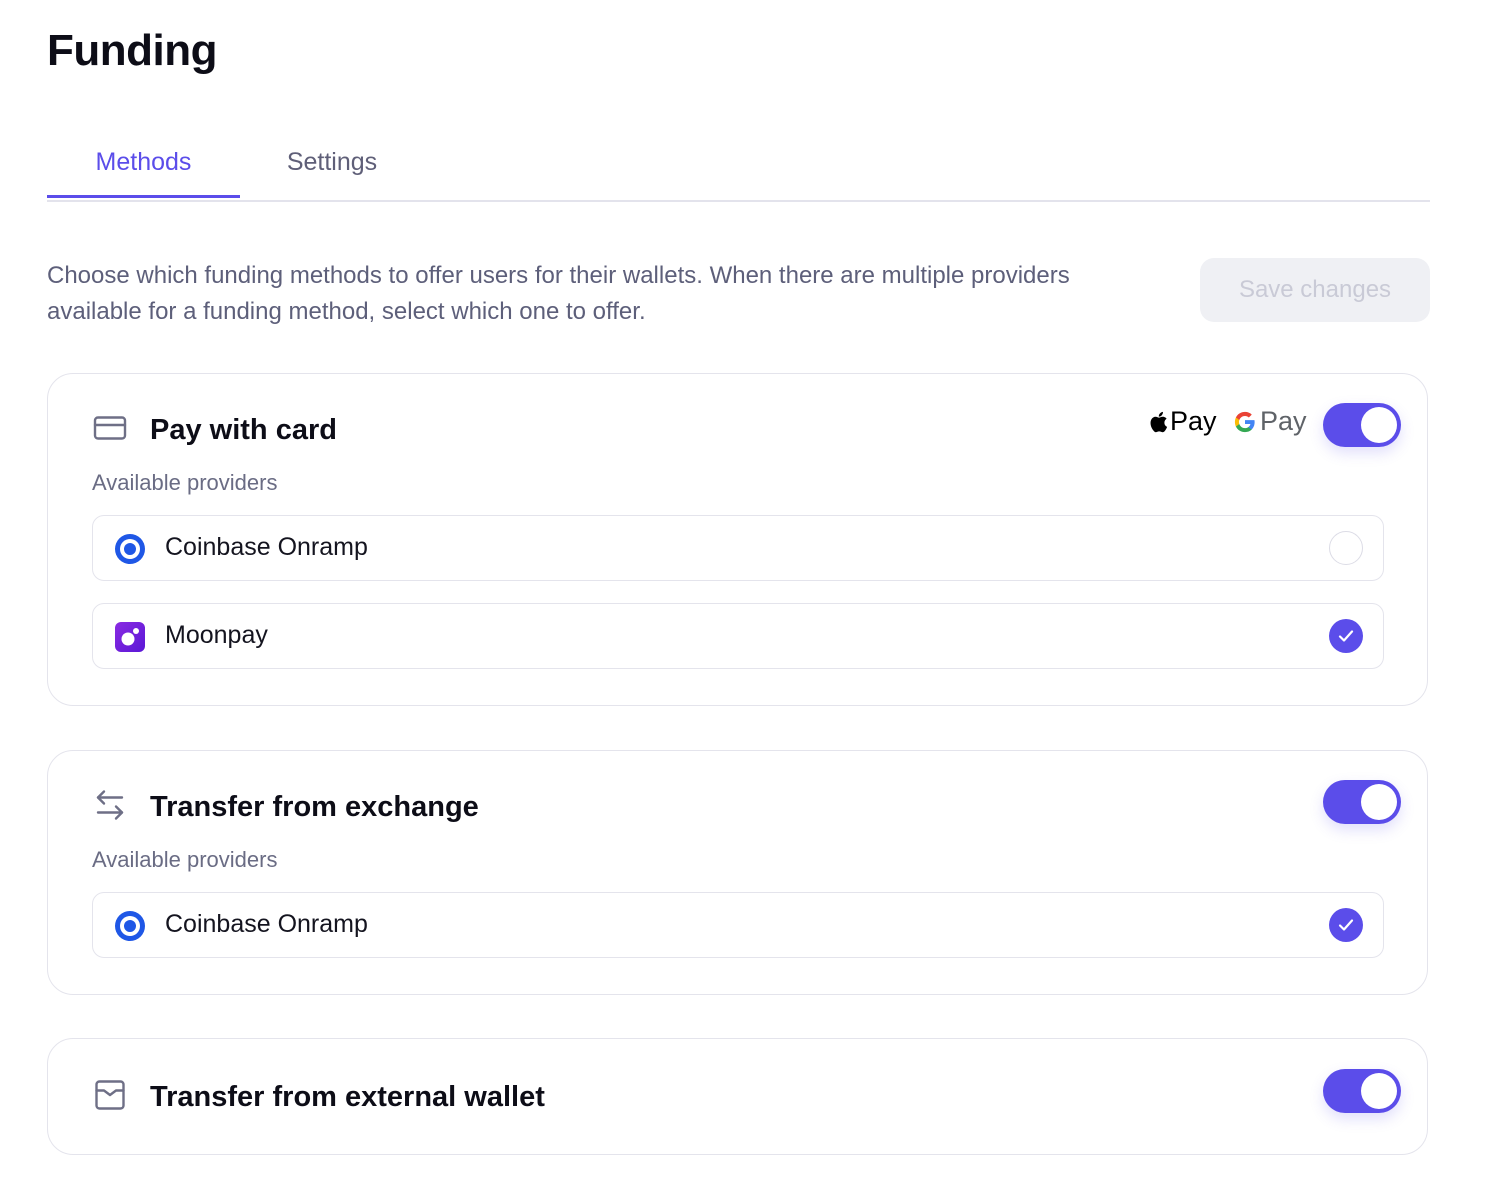 This screenshot has height=1182, width=1488. Describe the element at coordinates (132, 50) in the screenshot. I see `page-title: Funding` at that location.